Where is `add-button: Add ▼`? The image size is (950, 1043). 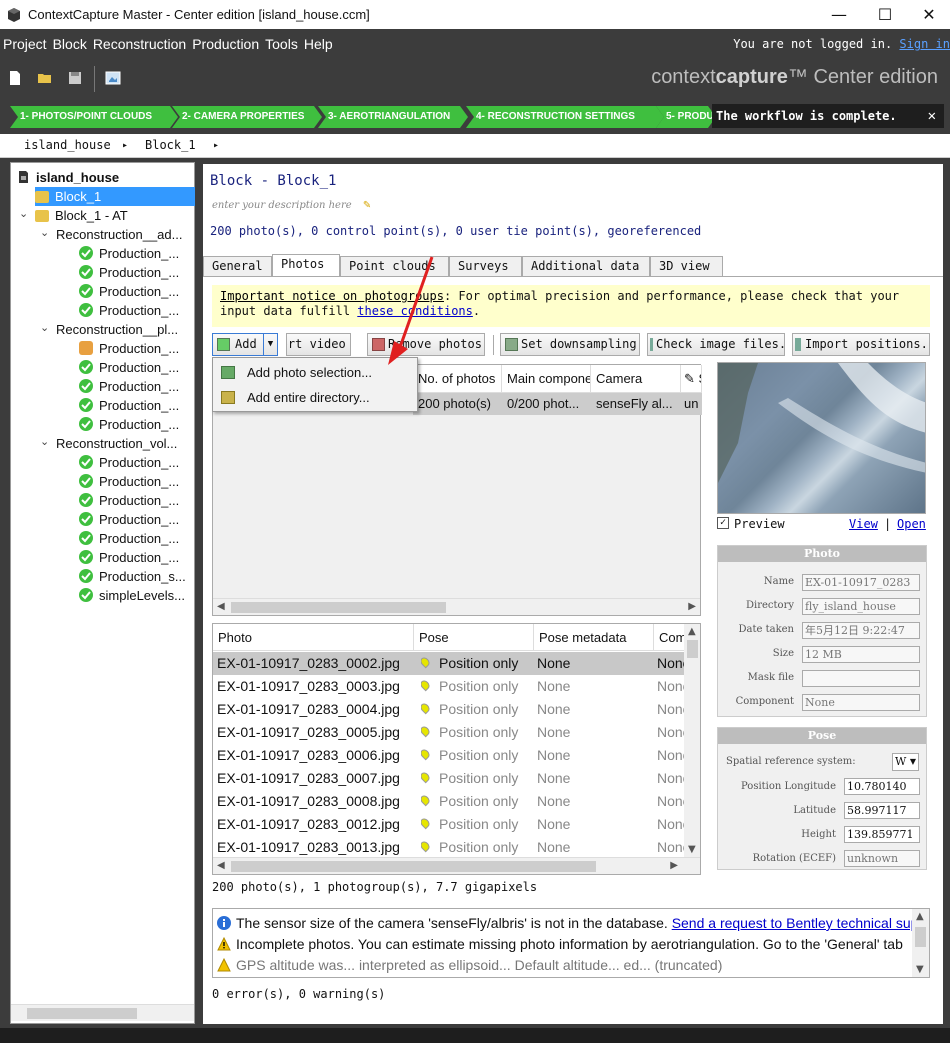
add-button: Add ▼ is located at coordinates (245, 344).